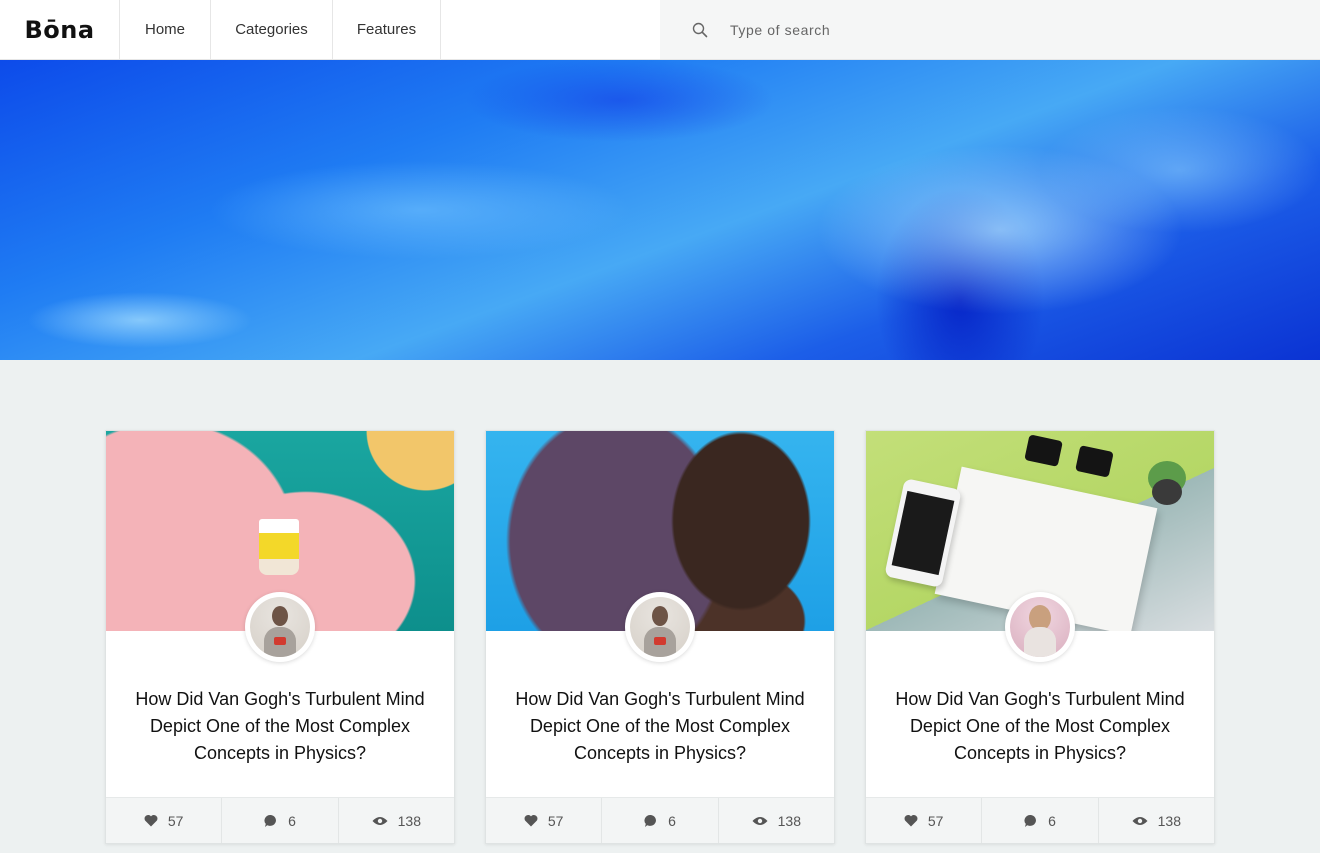 The width and height of the screenshot is (1320, 853). Describe the element at coordinates (1069, 455) in the screenshot. I see `sunglasses-illustration` at that location.